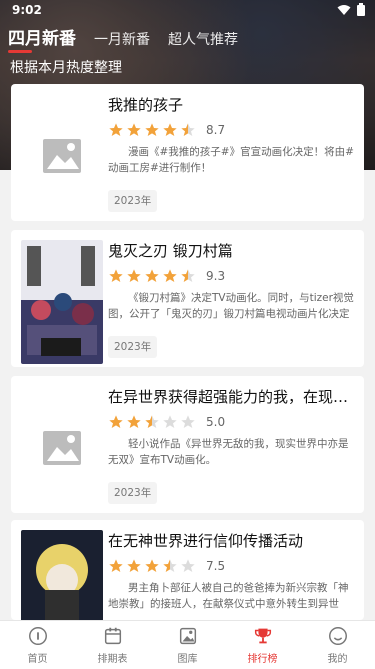 Image resolution: width=375 pixels, height=669 pixels. I want to click on nav-label-home: 首页, so click(37, 659).